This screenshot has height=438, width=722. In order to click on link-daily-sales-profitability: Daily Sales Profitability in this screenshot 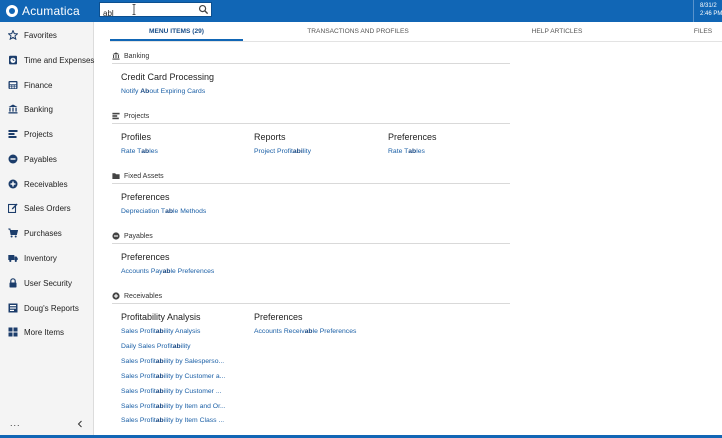, I will do `click(156, 346)`.